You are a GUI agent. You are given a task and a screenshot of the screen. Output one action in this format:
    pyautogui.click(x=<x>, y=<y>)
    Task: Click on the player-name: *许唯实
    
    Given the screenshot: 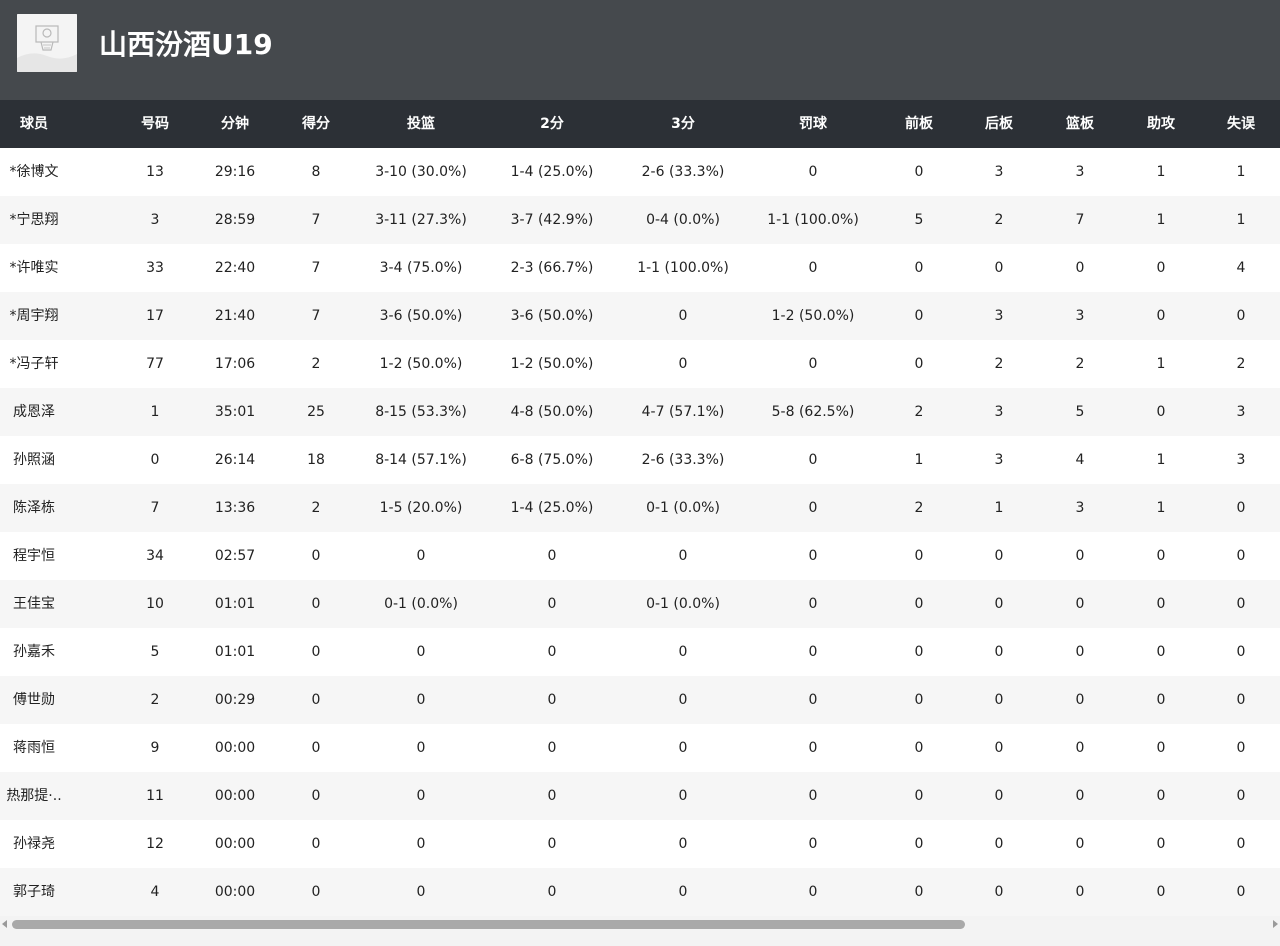 What is the action you would take?
    pyautogui.click(x=34, y=268)
    